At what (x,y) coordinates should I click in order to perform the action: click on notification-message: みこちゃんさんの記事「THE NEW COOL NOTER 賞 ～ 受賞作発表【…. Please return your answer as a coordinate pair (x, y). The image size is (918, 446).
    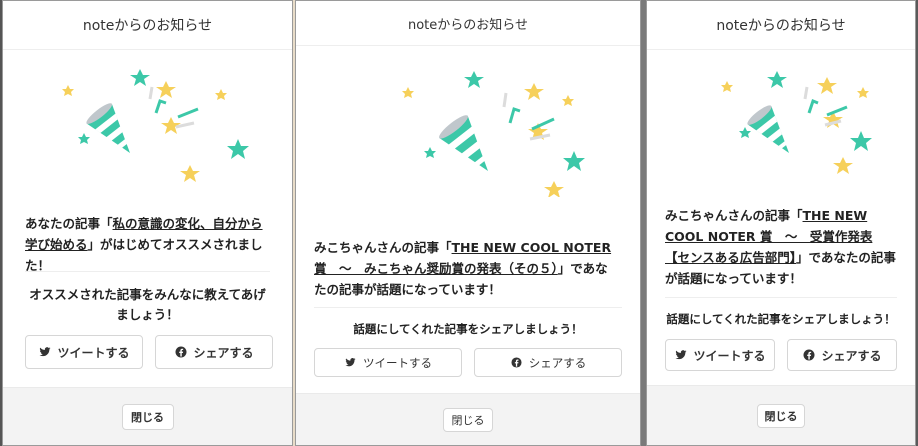
    Looking at the image, I should click on (781, 247).